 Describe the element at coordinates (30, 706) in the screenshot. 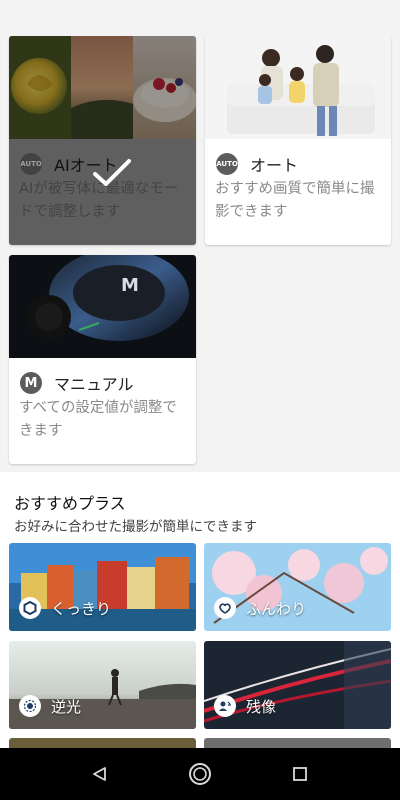

I see `backlight-icon` at that location.